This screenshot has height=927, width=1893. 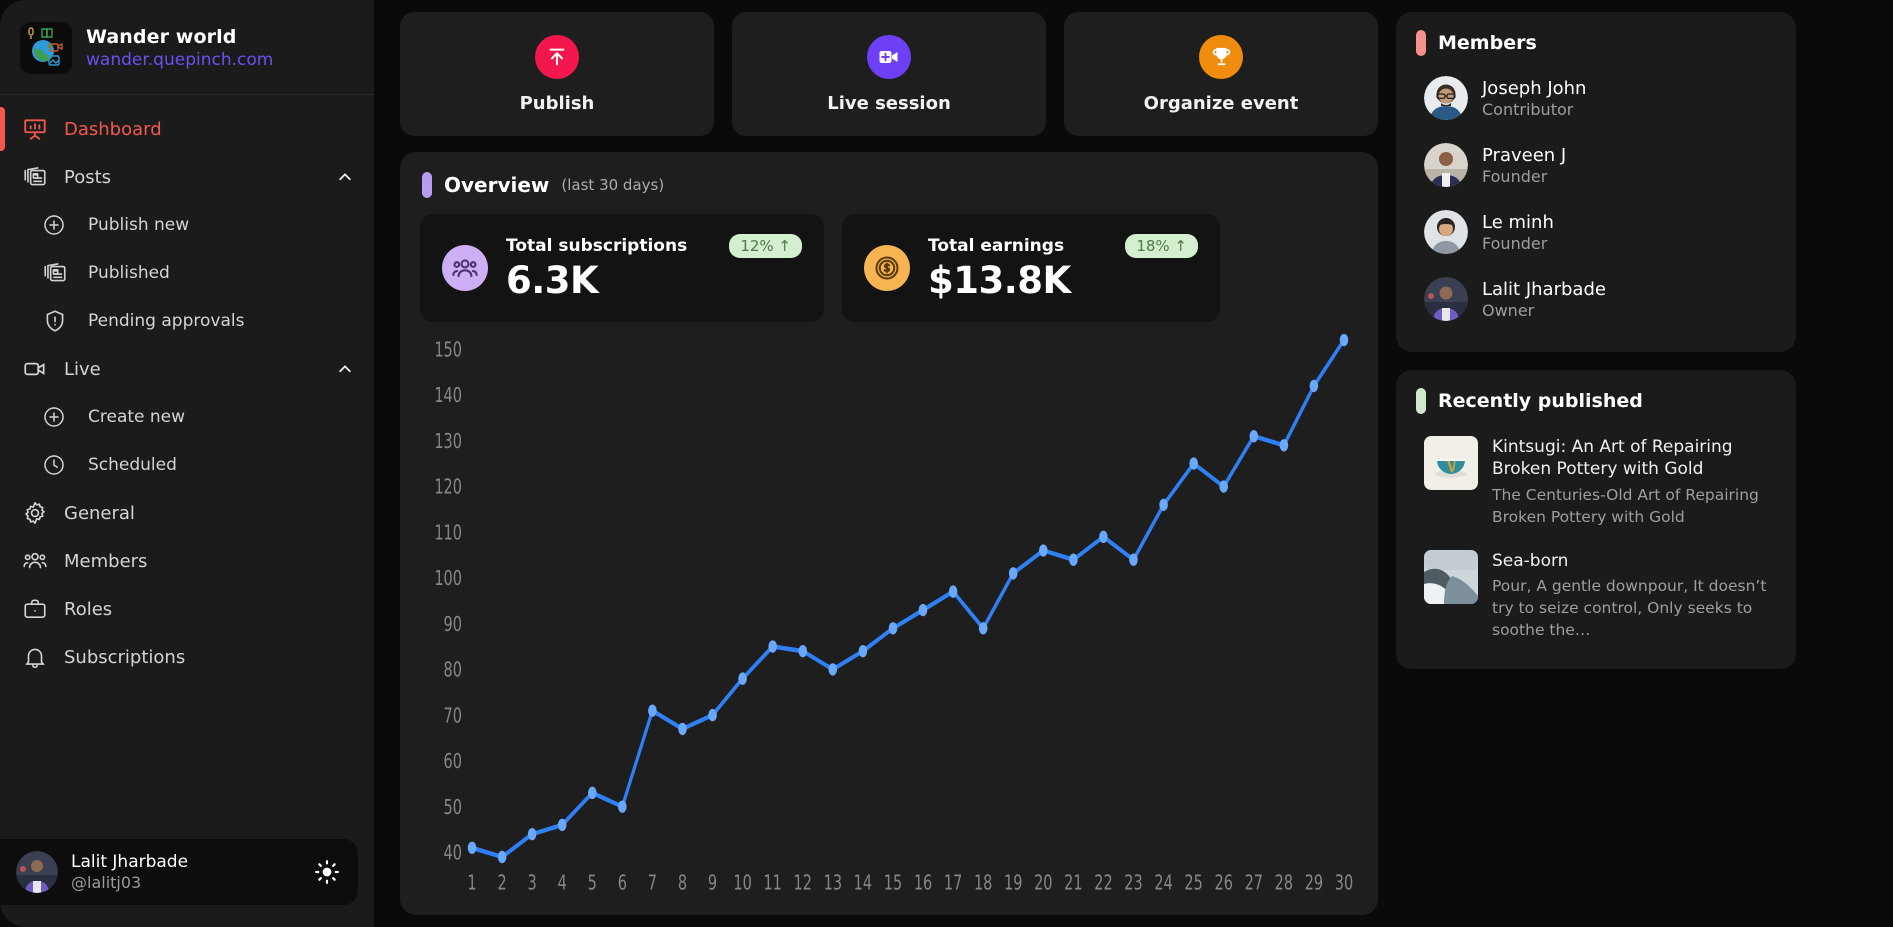 What do you see at coordinates (187, 417) in the screenshot?
I see `sidebar-item-create-new: Create new` at bounding box center [187, 417].